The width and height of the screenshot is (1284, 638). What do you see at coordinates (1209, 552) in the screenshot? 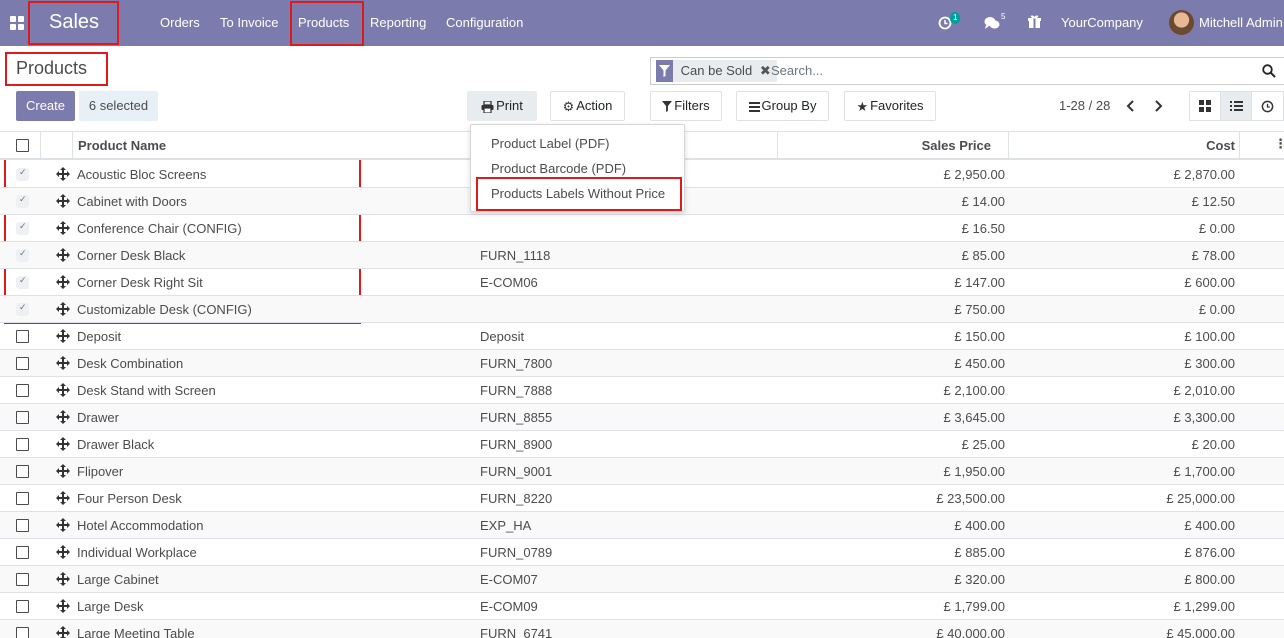
I see `cost-cell: £ 876.00` at bounding box center [1209, 552].